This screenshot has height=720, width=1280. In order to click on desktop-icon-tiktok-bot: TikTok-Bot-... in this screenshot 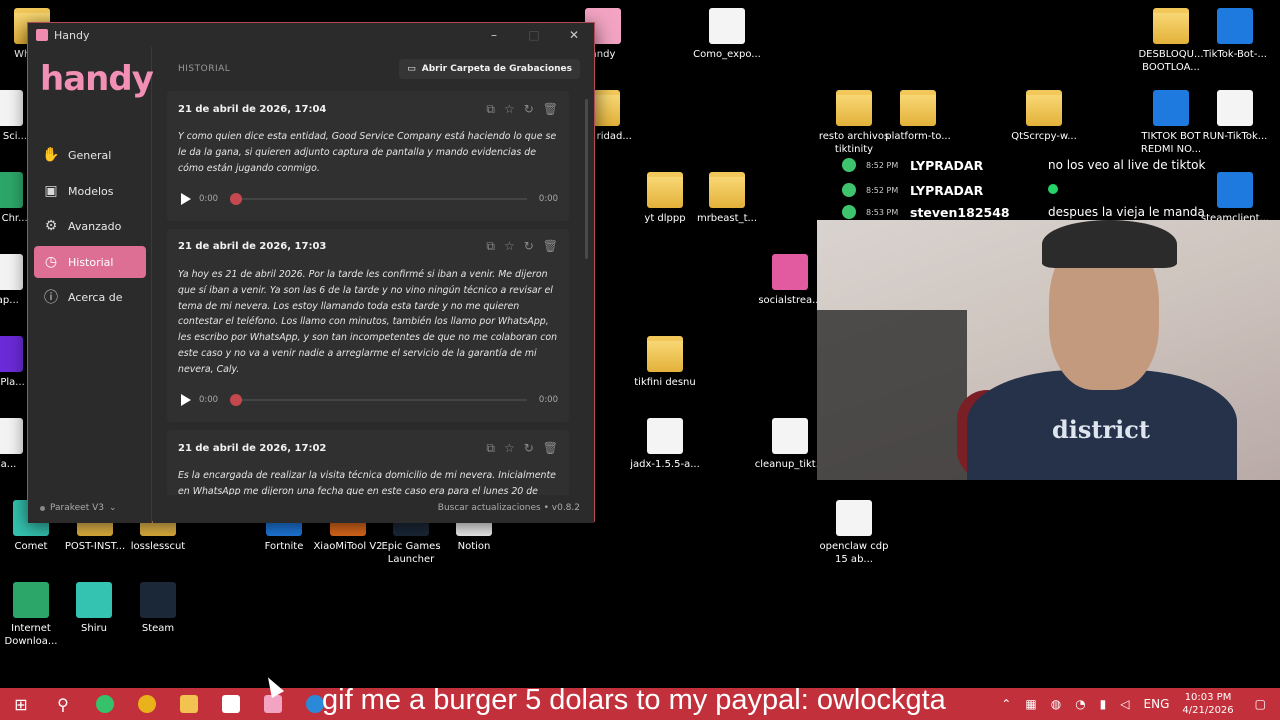, I will do `click(1235, 34)`.